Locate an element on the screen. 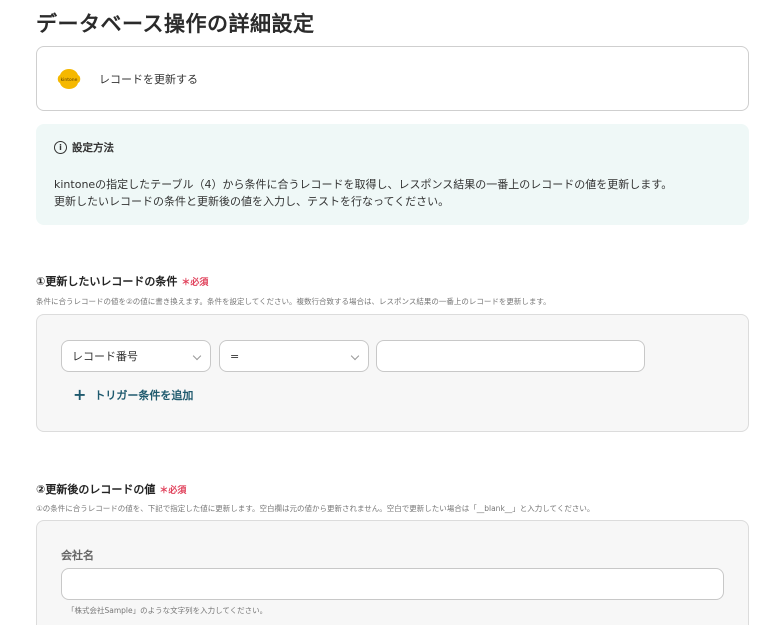 This screenshot has height=625, width=775. svg-text: kintone is located at coordinates (69, 80).